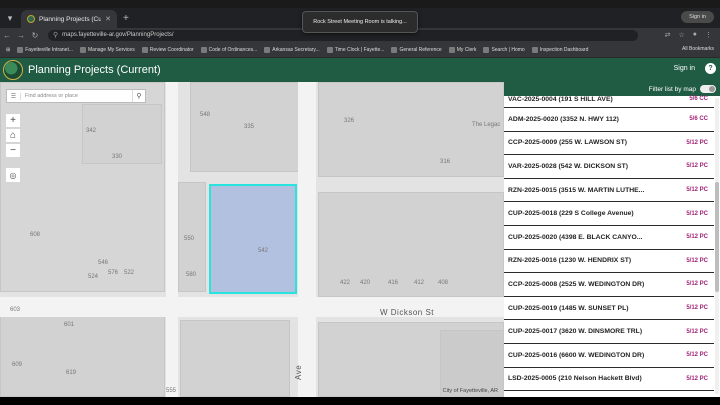 The image size is (720, 405). I want to click on all-bookmarks-button: All Bookmarks, so click(698, 49).